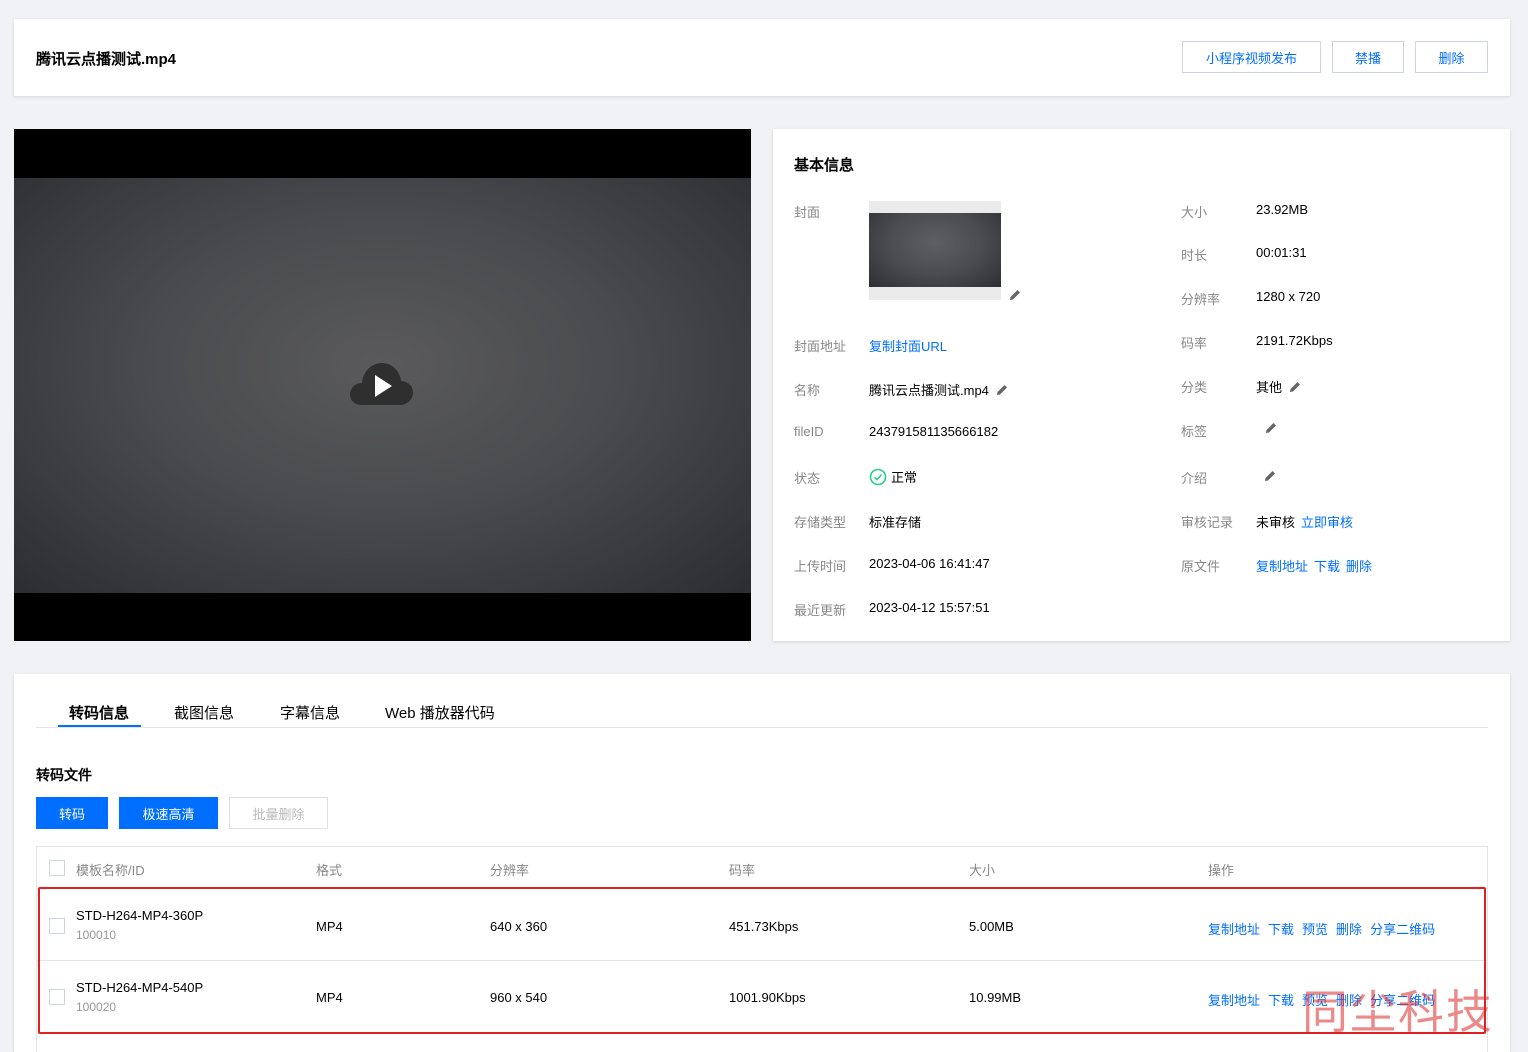 The image size is (1528, 1052). What do you see at coordinates (1194, 431) in the screenshot?
I see `tag-label: 标签` at bounding box center [1194, 431].